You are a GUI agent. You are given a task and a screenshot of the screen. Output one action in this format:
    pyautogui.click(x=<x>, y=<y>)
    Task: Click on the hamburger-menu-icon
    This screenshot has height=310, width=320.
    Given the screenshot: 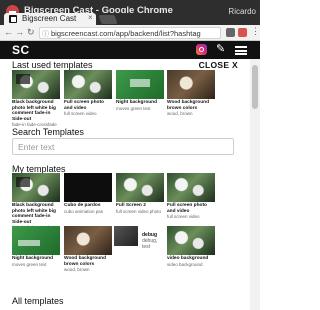 What is the action you would take?
    pyautogui.click(x=241, y=50)
    